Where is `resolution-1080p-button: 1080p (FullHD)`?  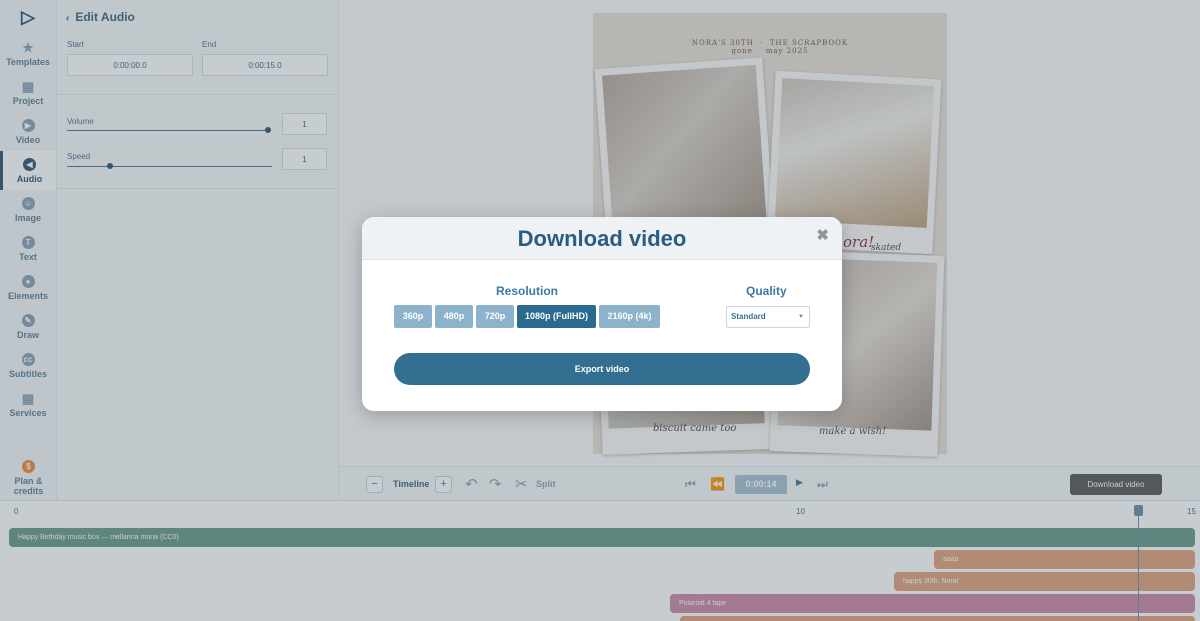 resolution-1080p-button: 1080p (FullHD) is located at coordinates (556, 316).